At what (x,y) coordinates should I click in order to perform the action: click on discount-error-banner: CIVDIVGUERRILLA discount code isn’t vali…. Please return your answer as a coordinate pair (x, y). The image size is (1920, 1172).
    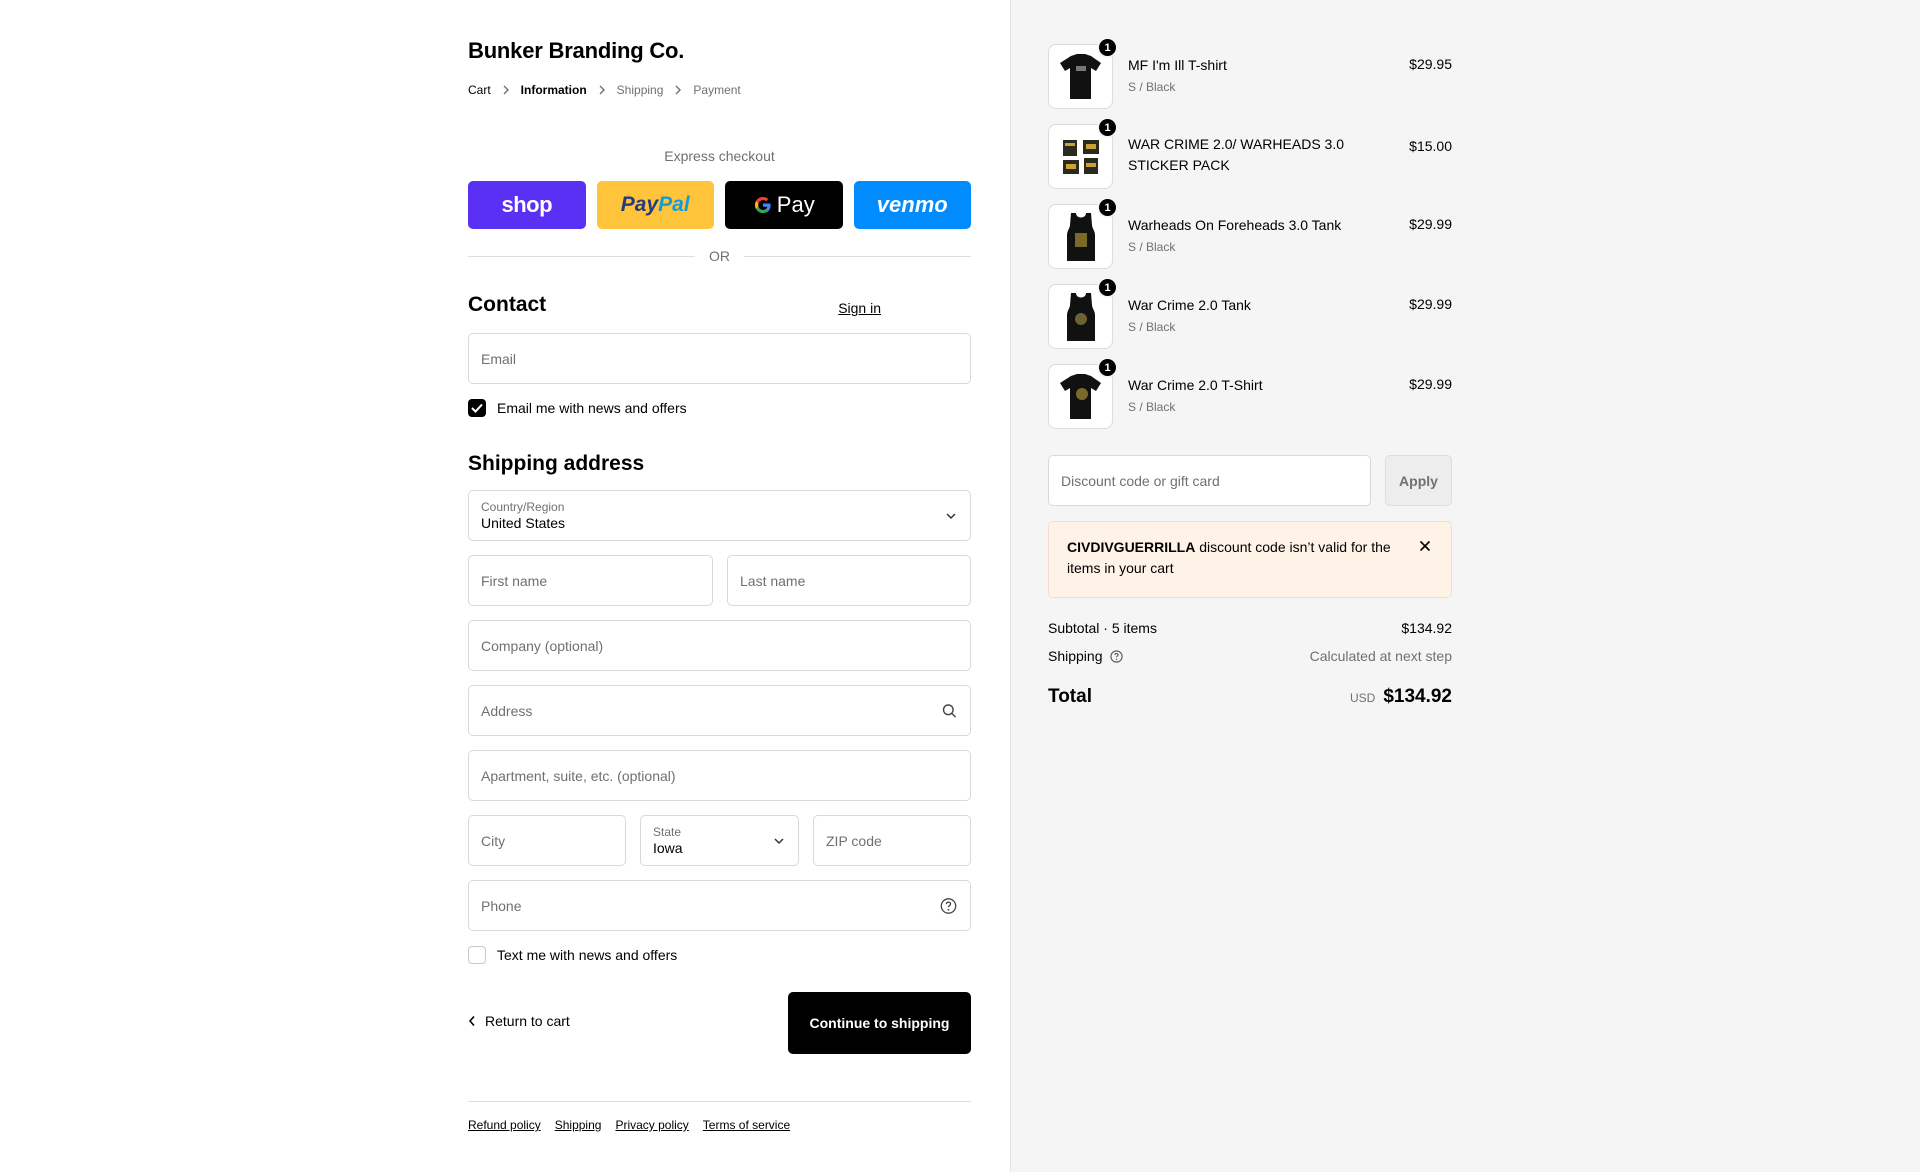
    Looking at the image, I should click on (1250, 559).